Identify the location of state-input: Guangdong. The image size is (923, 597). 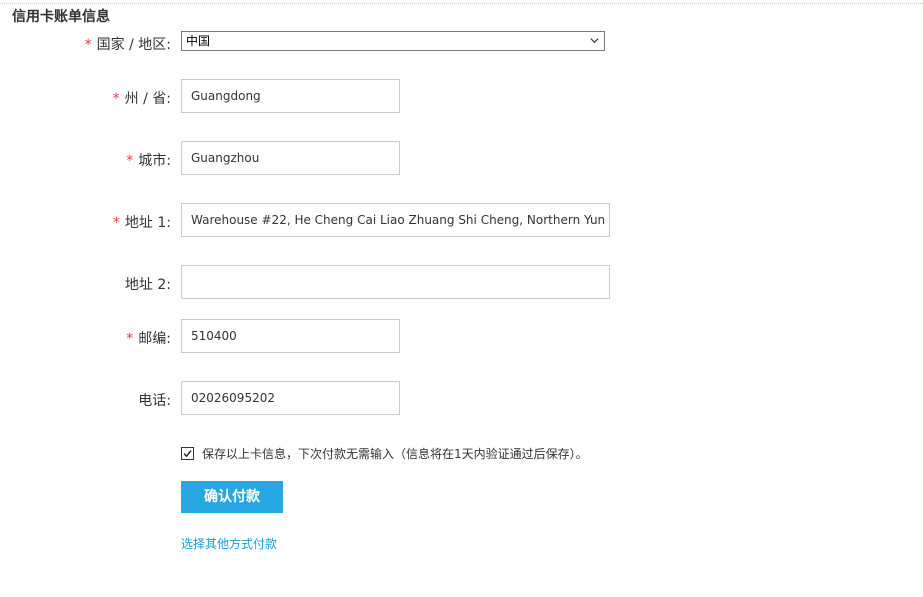
(290, 96).